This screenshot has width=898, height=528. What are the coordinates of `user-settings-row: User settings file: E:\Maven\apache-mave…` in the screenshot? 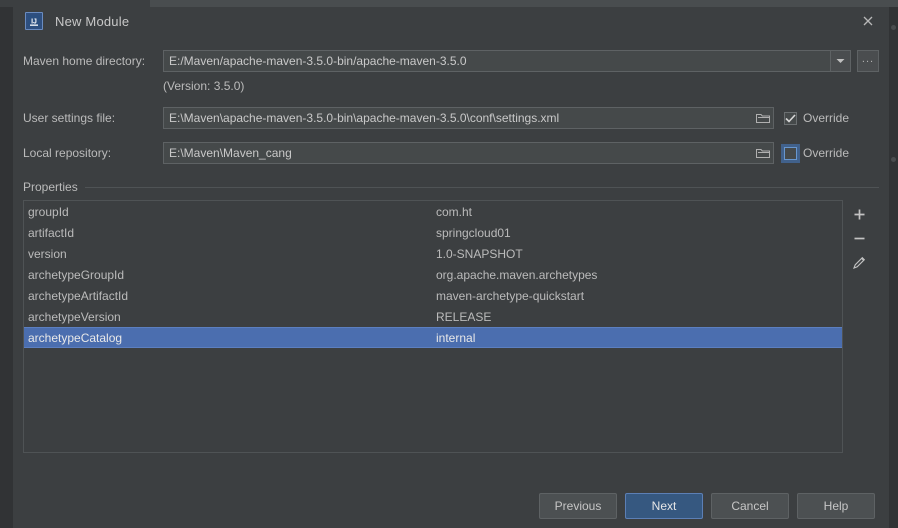 It's located at (451, 118).